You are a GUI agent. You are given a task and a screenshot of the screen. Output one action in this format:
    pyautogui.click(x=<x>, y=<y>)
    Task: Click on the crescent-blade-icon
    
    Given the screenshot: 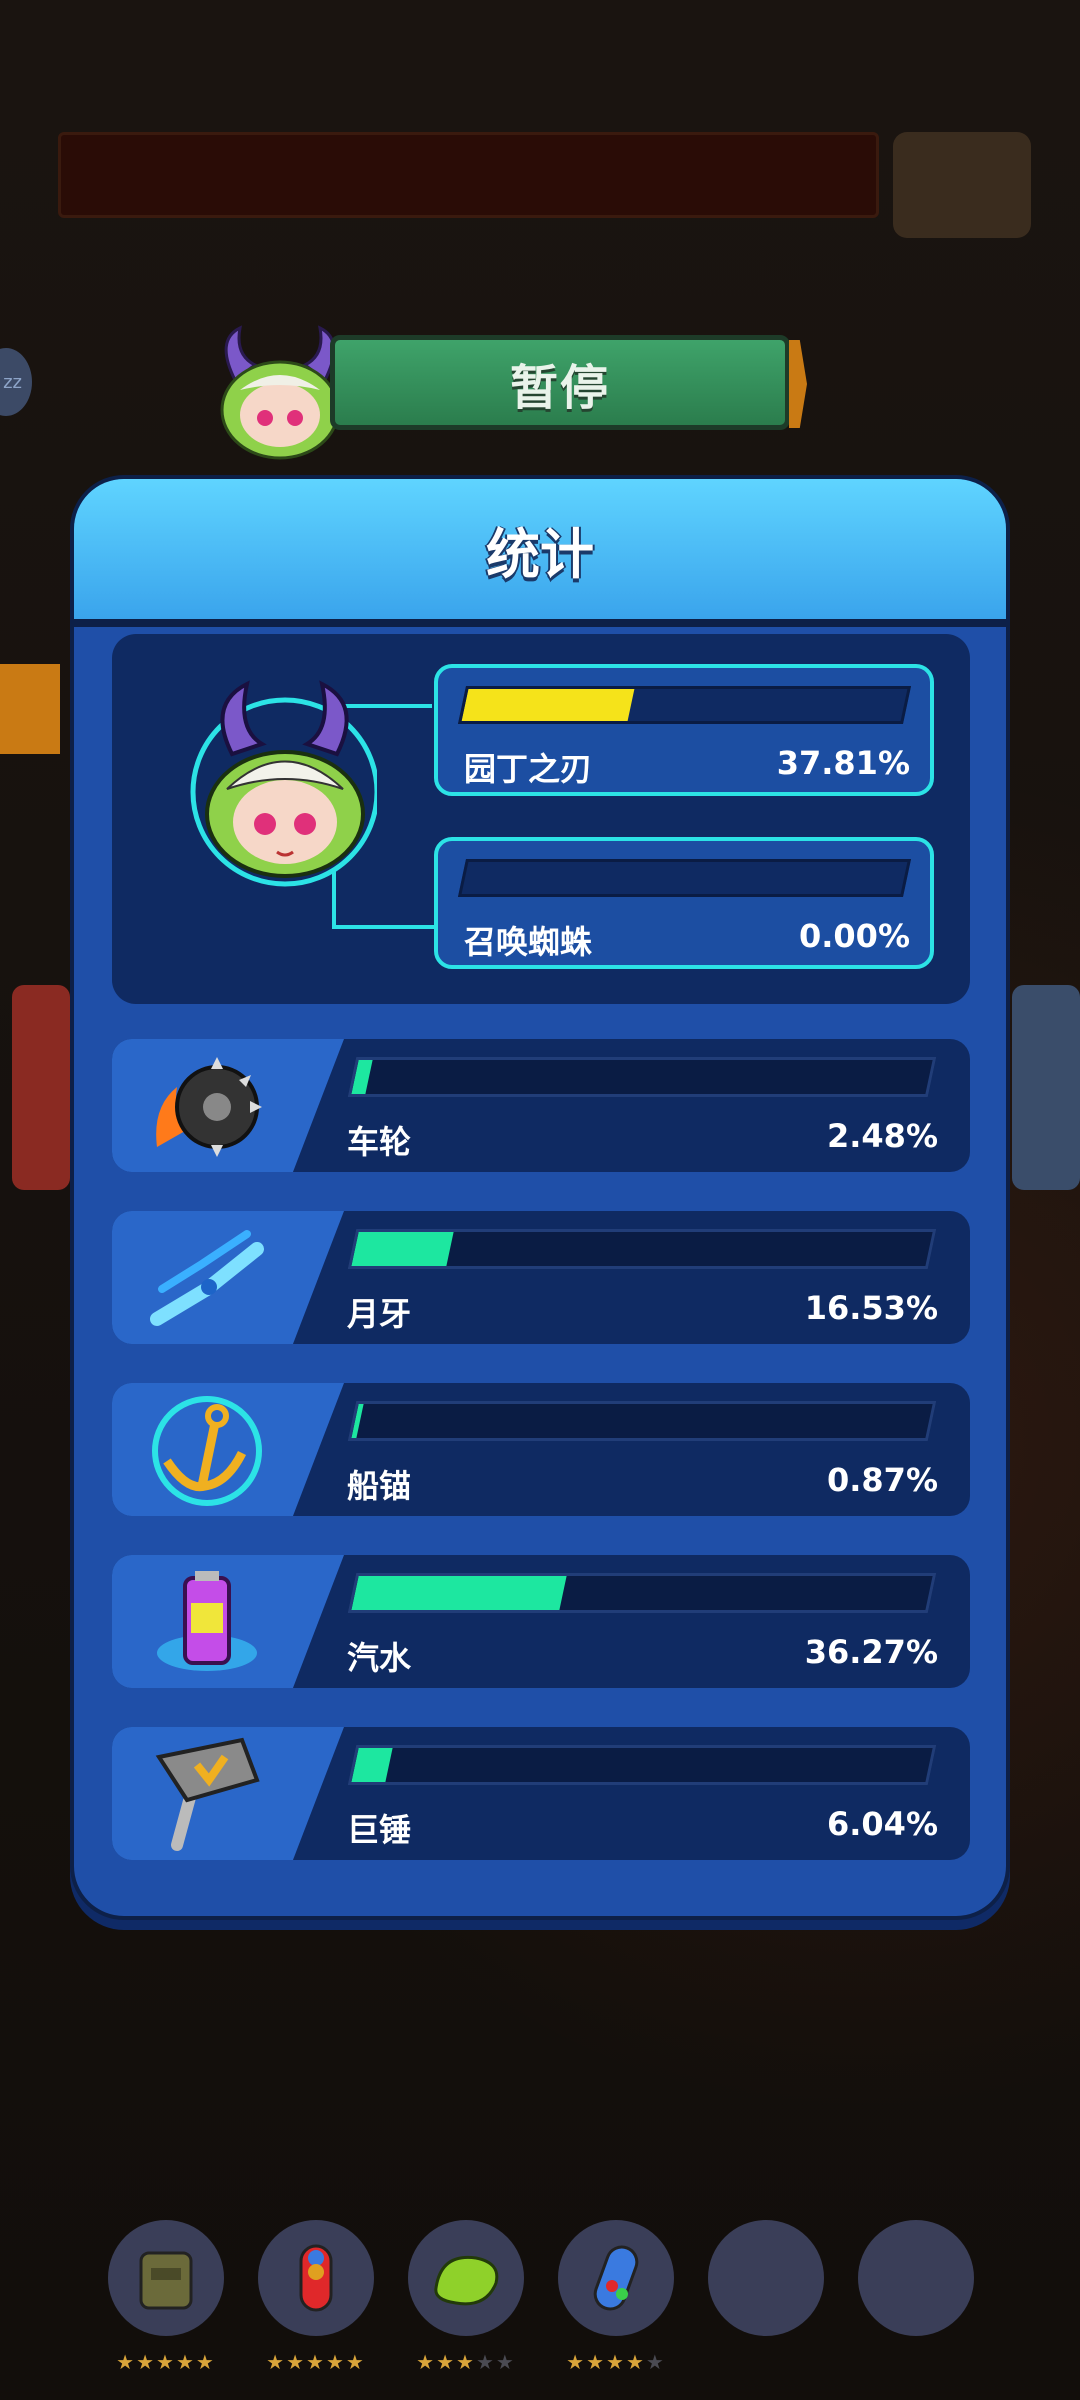 What is the action you would take?
    pyautogui.click(x=207, y=1278)
    